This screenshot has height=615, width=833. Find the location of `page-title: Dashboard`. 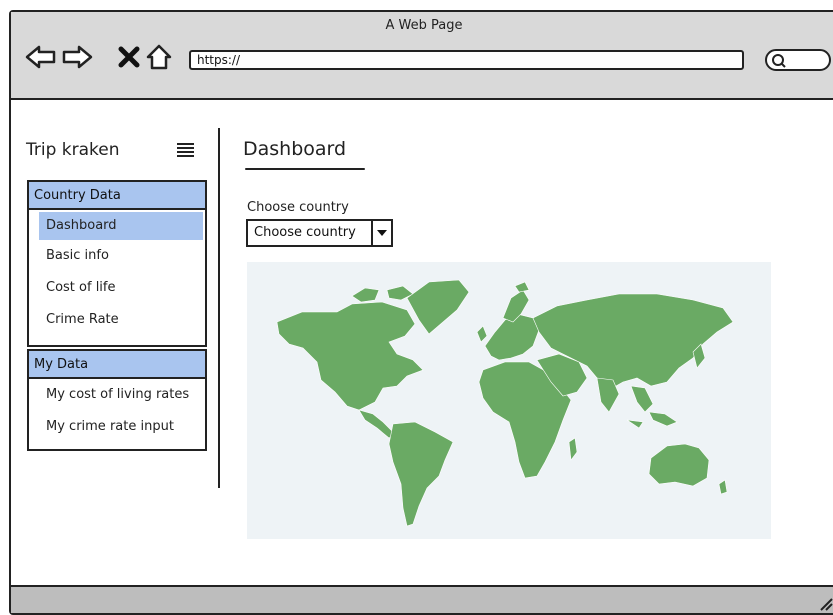

page-title: Dashboard is located at coordinates (295, 149).